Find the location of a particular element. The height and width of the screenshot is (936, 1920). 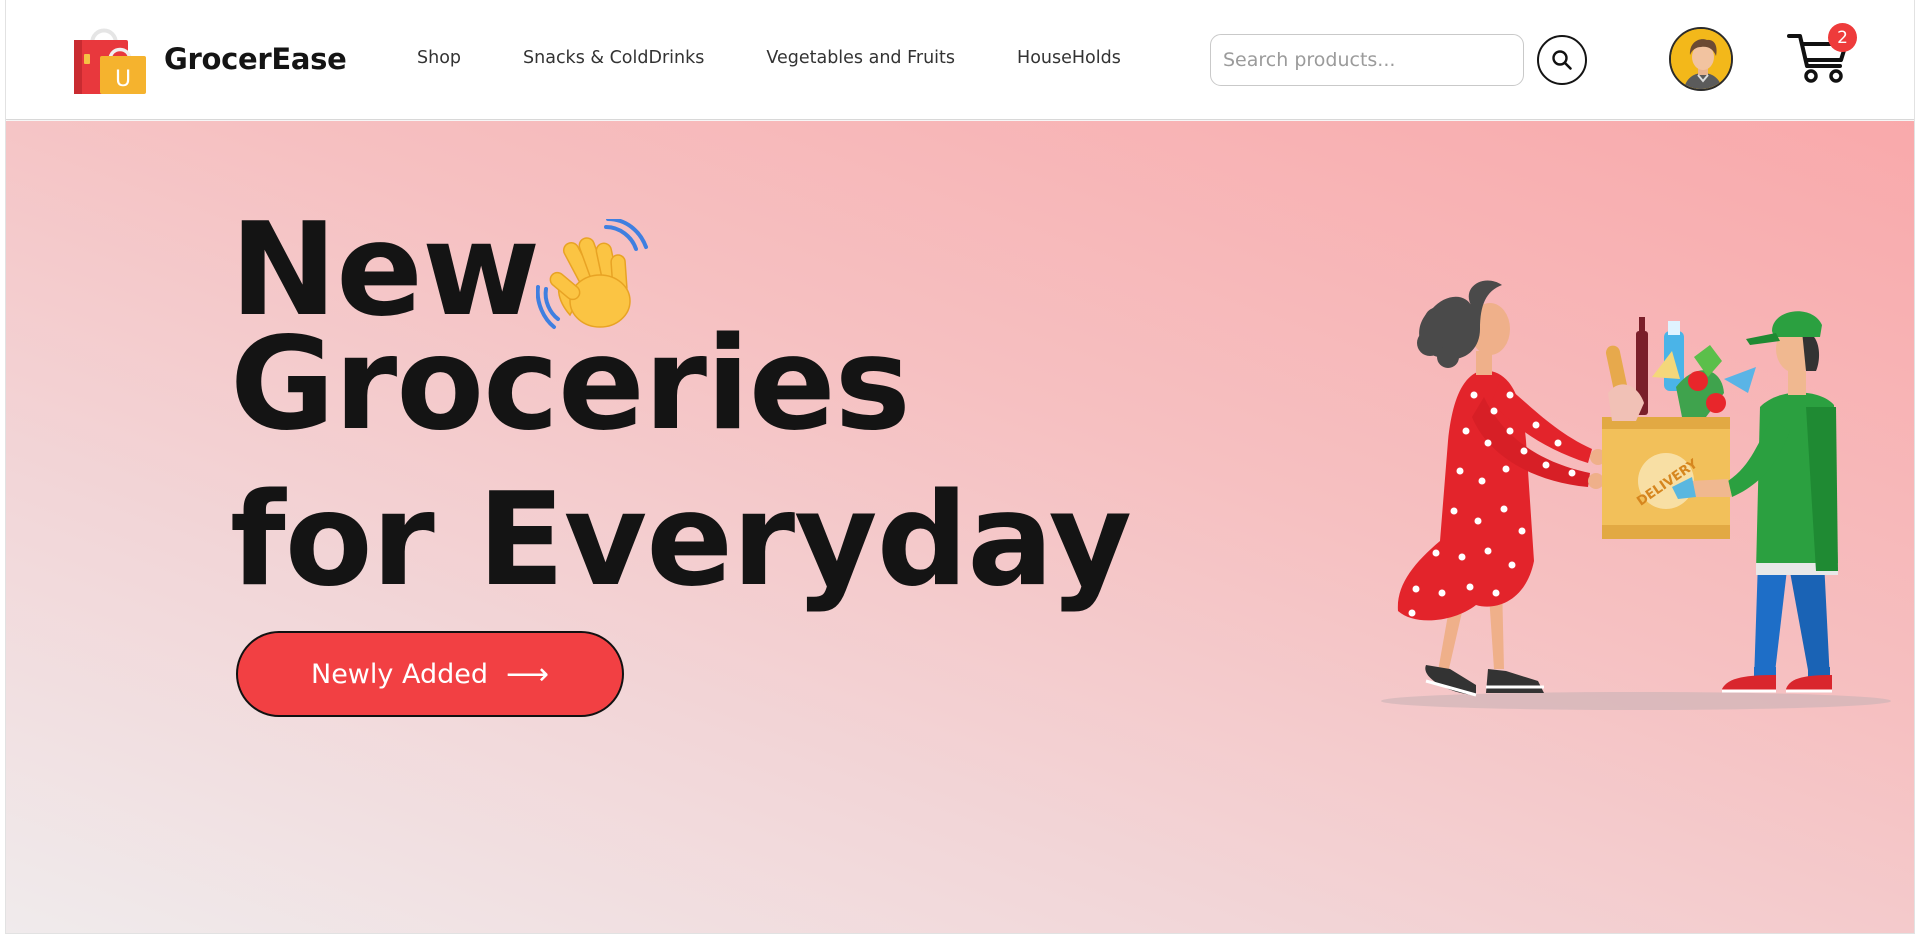

newly-added-label: Newly Added is located at coordinates (399, 674).